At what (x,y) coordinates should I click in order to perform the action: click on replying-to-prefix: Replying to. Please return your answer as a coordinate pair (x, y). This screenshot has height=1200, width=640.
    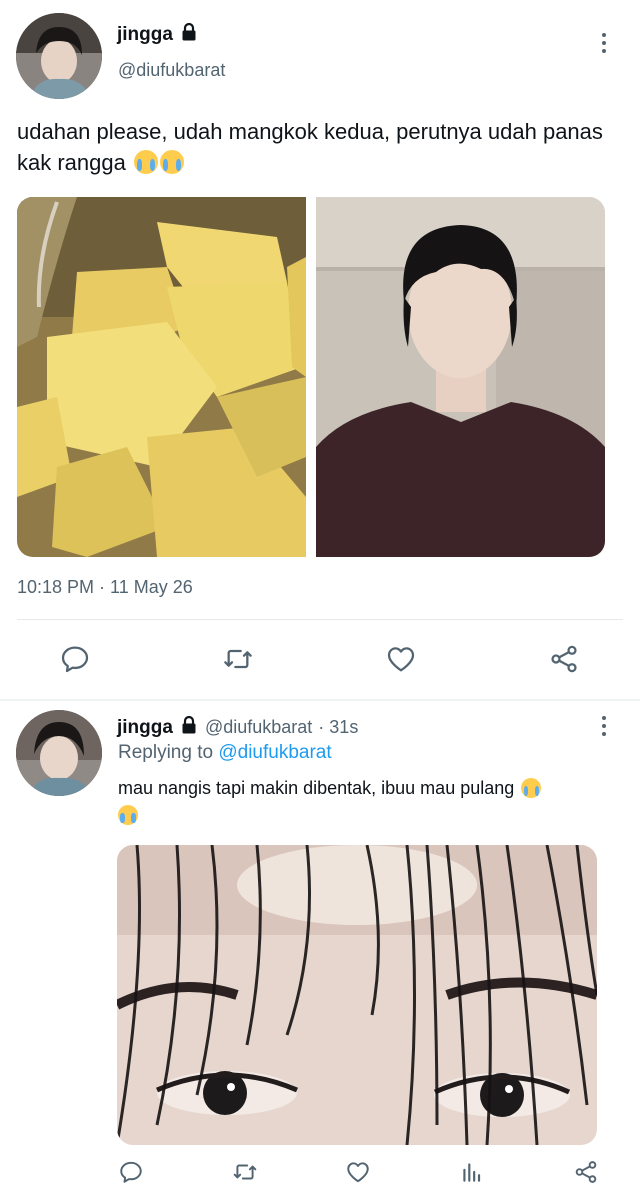
    Looking at the image, I should click on (166, 752).